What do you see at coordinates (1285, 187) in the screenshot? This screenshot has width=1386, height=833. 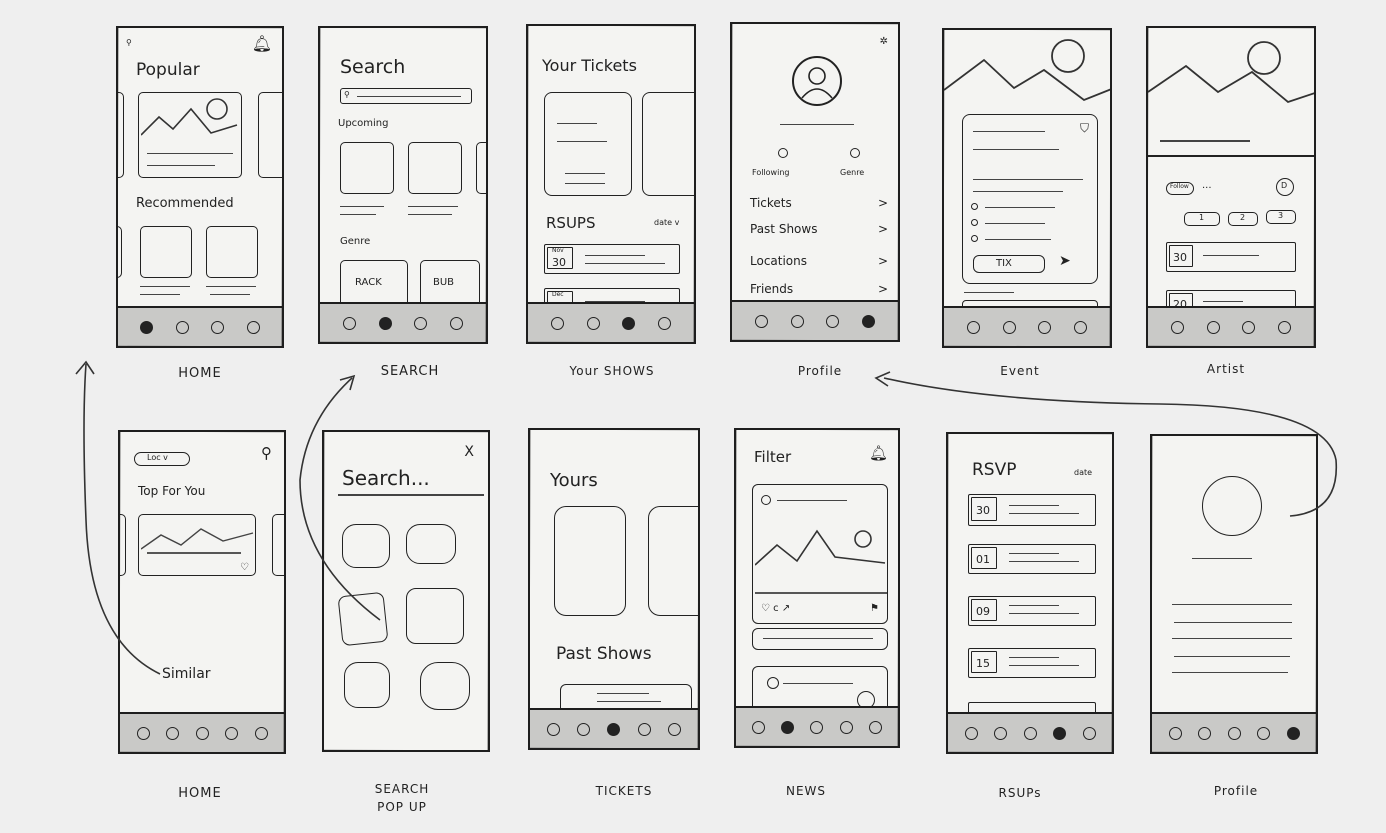 I see `play-button: D` at bounding box center [1285, 187].